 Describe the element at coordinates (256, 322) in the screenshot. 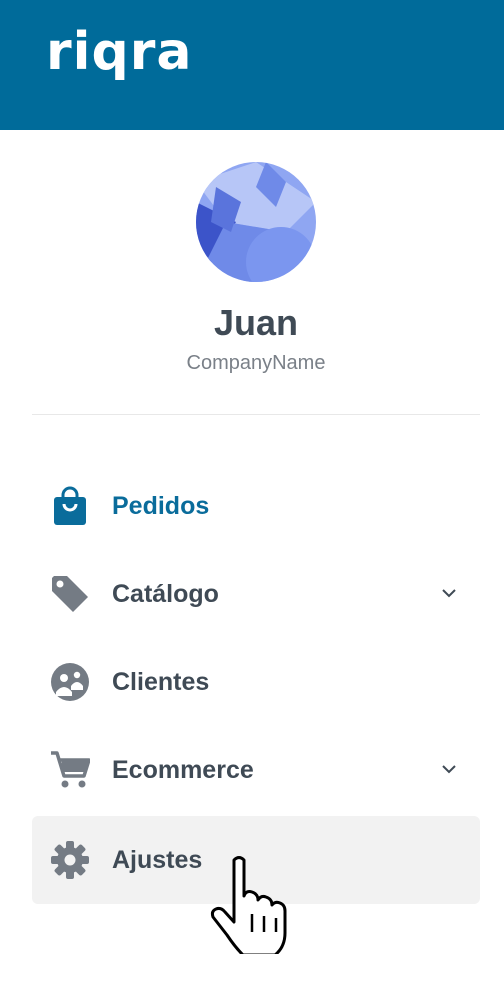

I see `user-name: Juan` at that location.